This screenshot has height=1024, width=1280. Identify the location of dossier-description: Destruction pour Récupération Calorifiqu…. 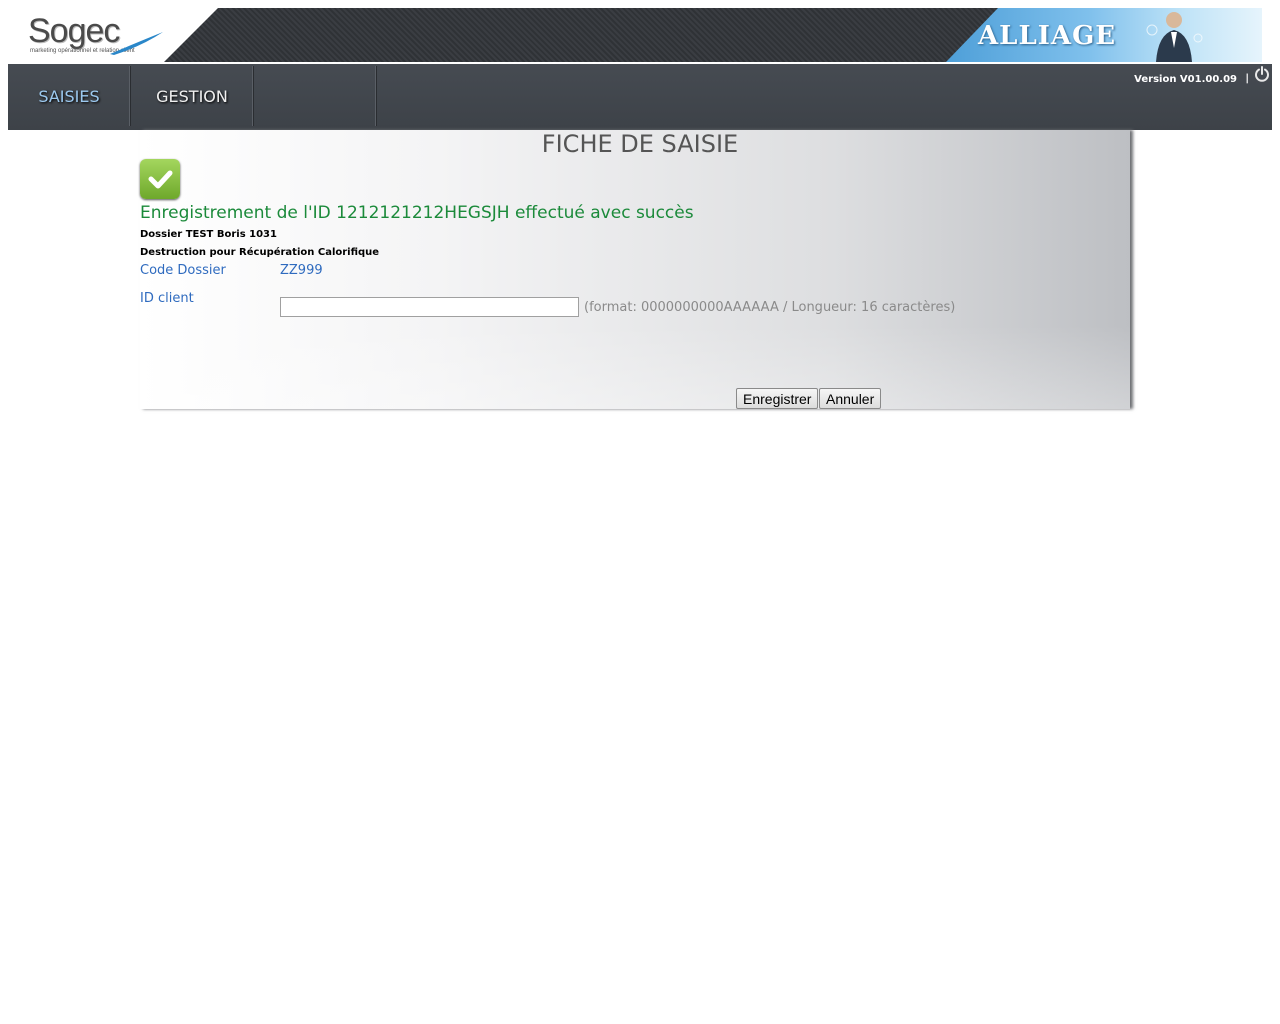
(260, 252).